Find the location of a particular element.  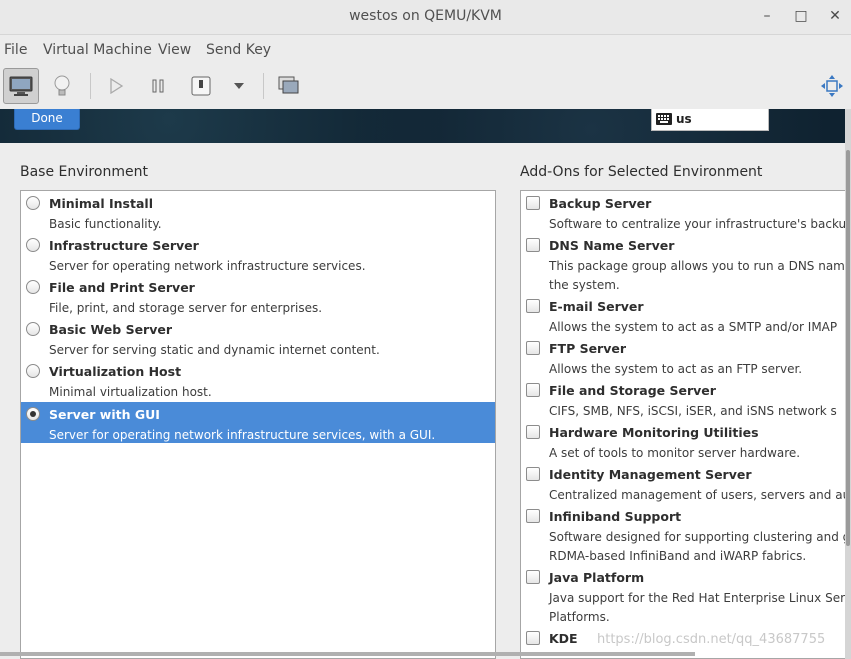

snapshots-icon is located at coordinates (288, 85).